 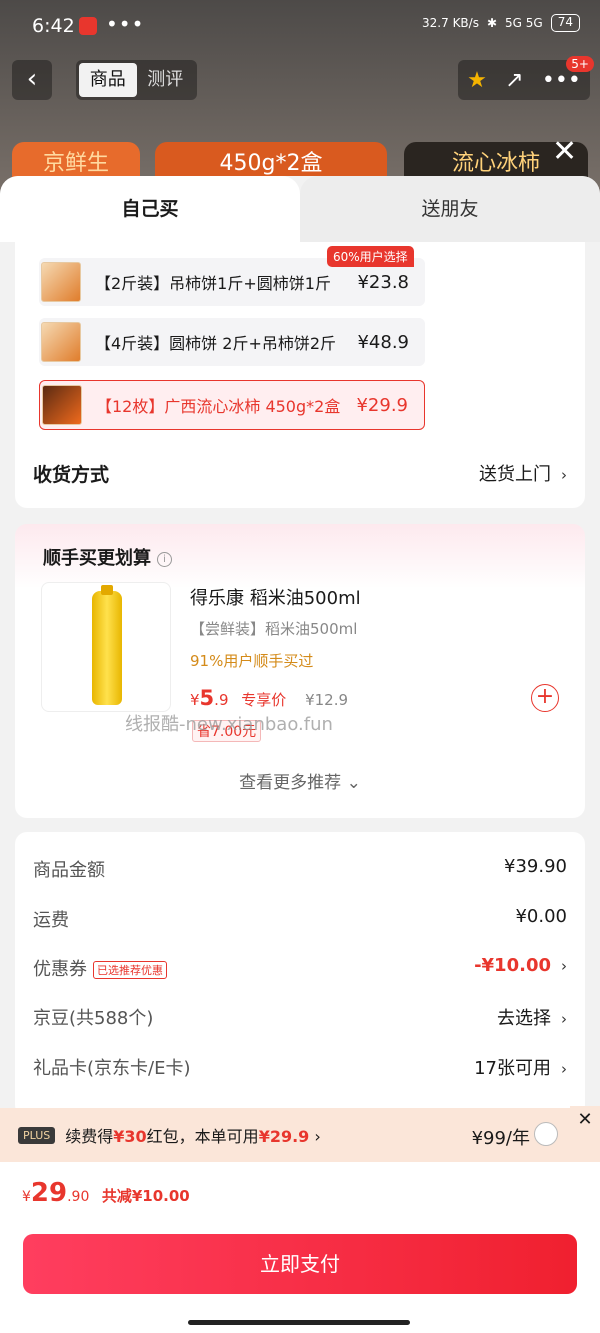 What do you see at coordinates (53, 26) in the screenshot?
I see `status-time: 6:42` at bounding box center [53, 26].